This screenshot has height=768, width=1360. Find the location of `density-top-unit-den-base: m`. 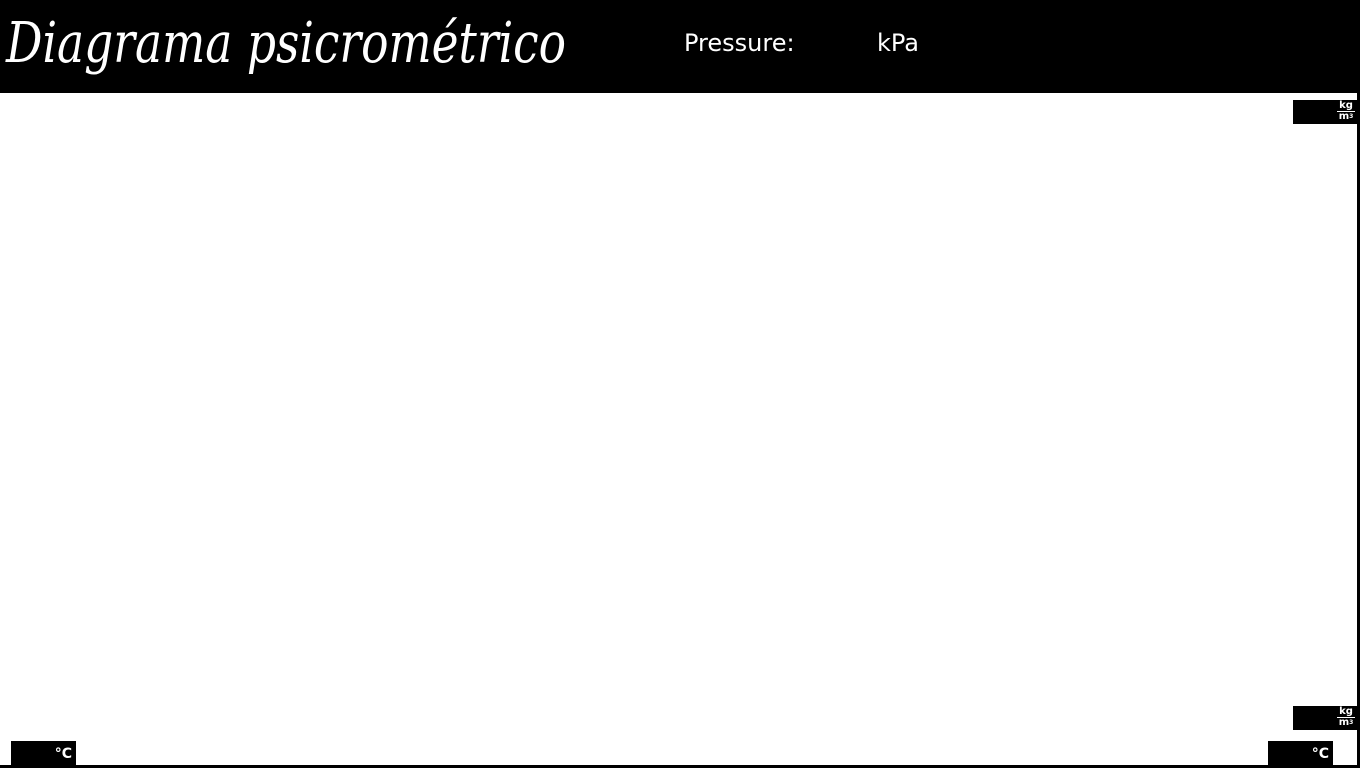

density-top-unit-den-base: m is located at coordinates (1344, 116).